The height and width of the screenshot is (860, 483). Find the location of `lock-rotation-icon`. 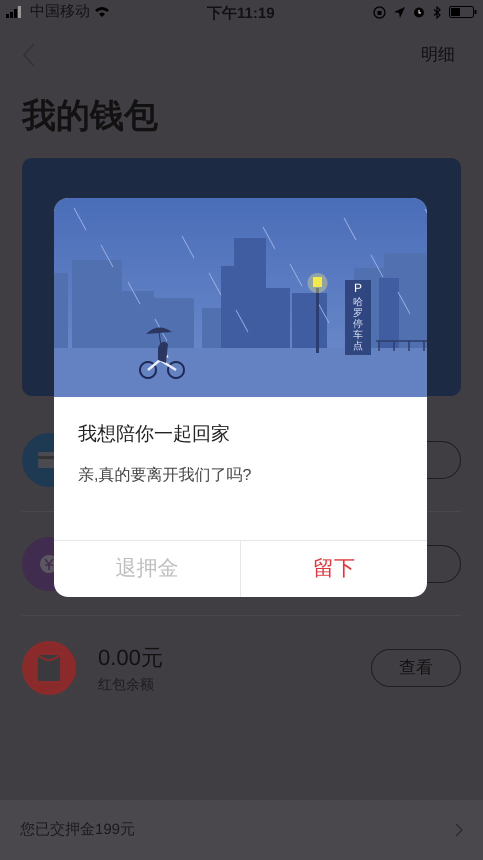

lock-rotation-icon is located at coordinates (379, 12).